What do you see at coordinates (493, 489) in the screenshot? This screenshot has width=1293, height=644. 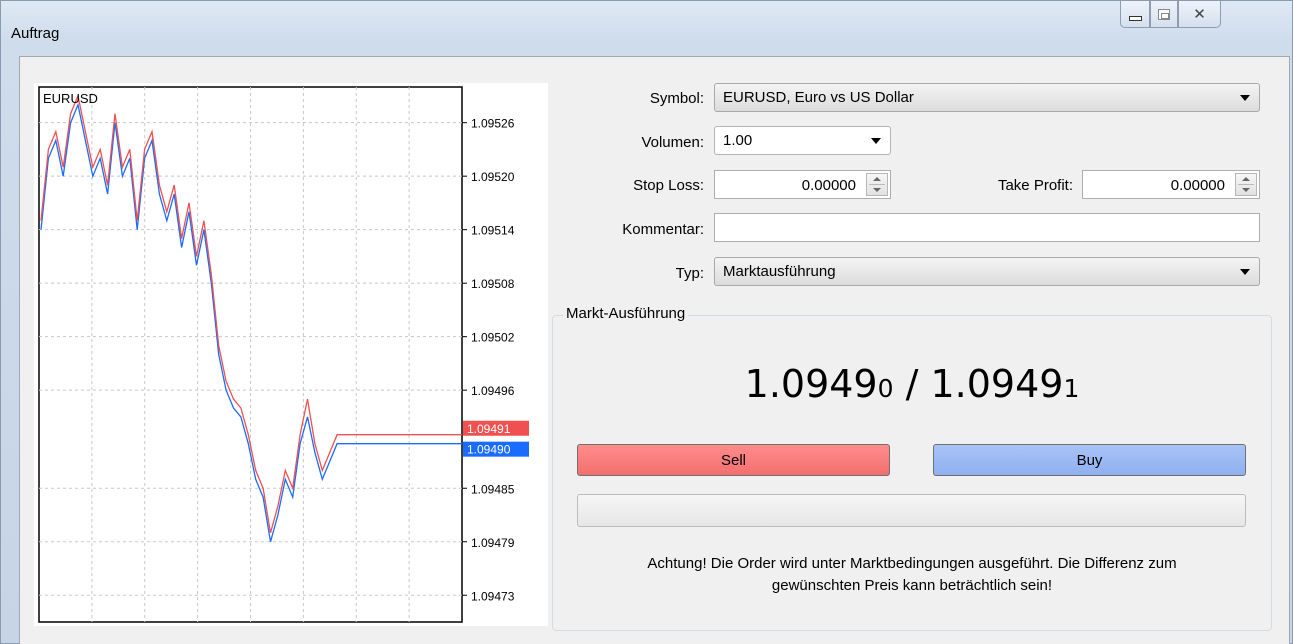 I see `y-tick-label: 1.09485` at bounding box center [493, 489].